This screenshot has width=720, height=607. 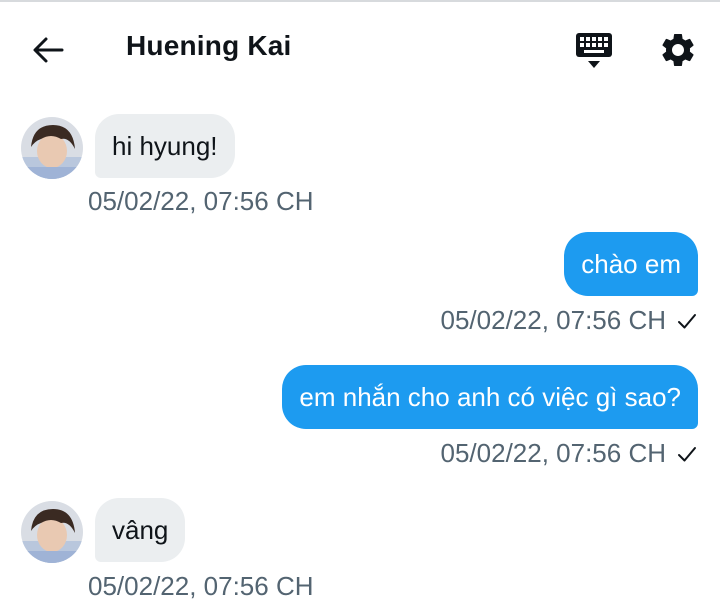 What do you see at coordinates (631, 264) in the screenshot?
I see `message-bubble-outgoing: chào em` at bounding box center [631, 264].